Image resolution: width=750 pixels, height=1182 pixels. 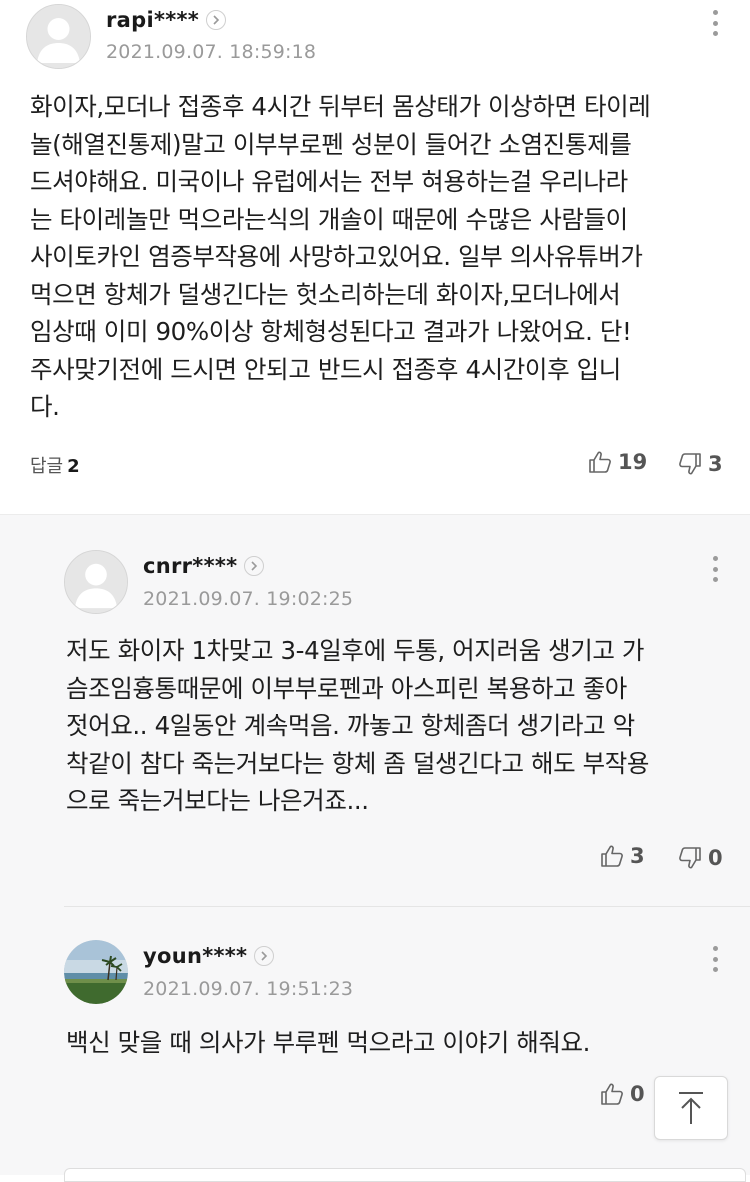 I want to click on scroll-top-button, so click(x=691, y=1108).